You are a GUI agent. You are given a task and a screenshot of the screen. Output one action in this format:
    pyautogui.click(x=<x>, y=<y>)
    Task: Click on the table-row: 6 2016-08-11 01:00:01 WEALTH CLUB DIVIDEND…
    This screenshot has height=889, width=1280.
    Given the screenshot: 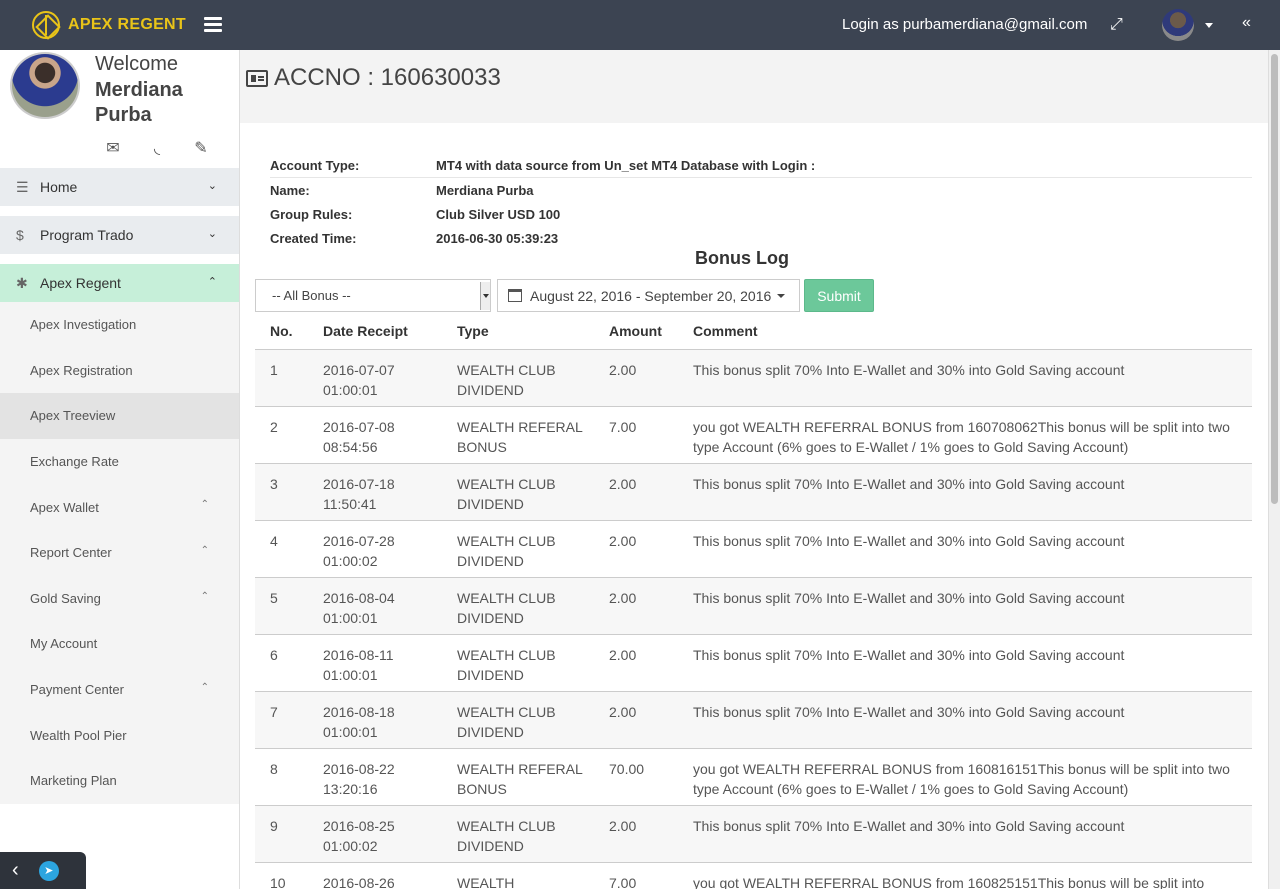 What is the action you would take?
    pyautogui.click(x=753, y=663)
    